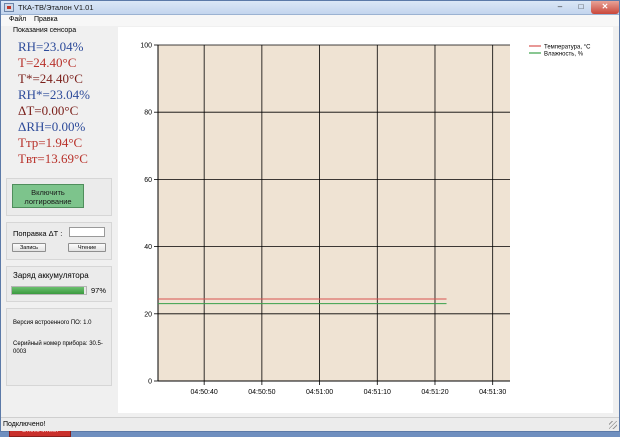  Describe the element at coordinates (48, 196) in the screenshot. I see `enable-logging-button: Включить логгирование` at that location.